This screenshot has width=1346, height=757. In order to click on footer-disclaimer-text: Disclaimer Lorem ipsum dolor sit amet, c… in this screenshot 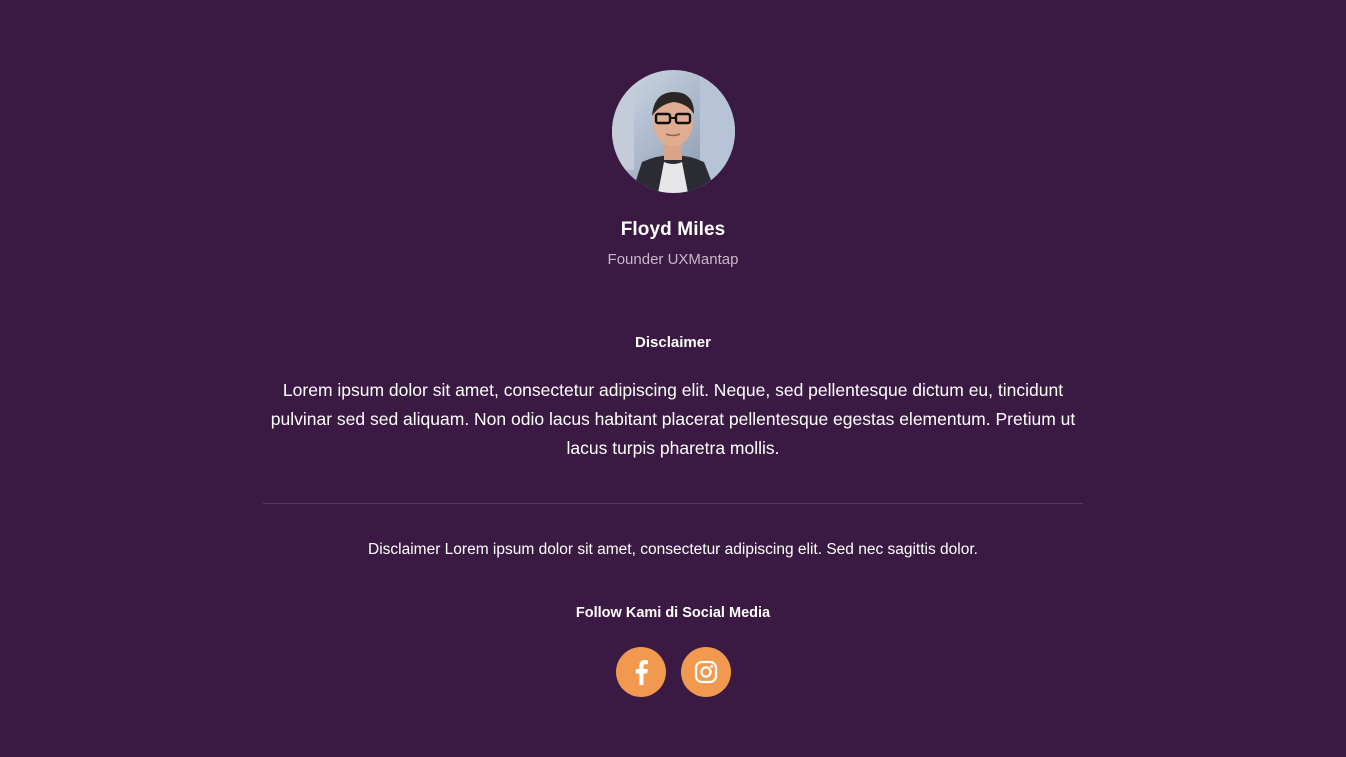, I will do `click(673, 549)`.